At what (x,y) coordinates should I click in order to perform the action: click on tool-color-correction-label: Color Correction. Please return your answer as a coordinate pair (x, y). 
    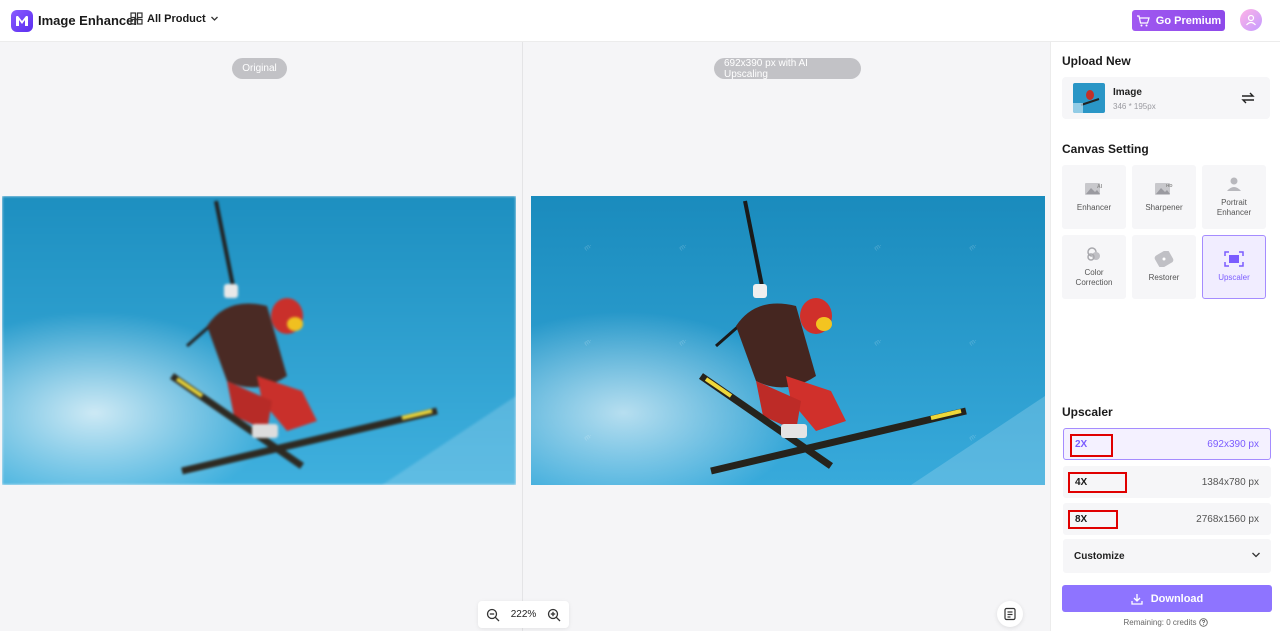
    Looking at the image, I should click on (1094, 277).